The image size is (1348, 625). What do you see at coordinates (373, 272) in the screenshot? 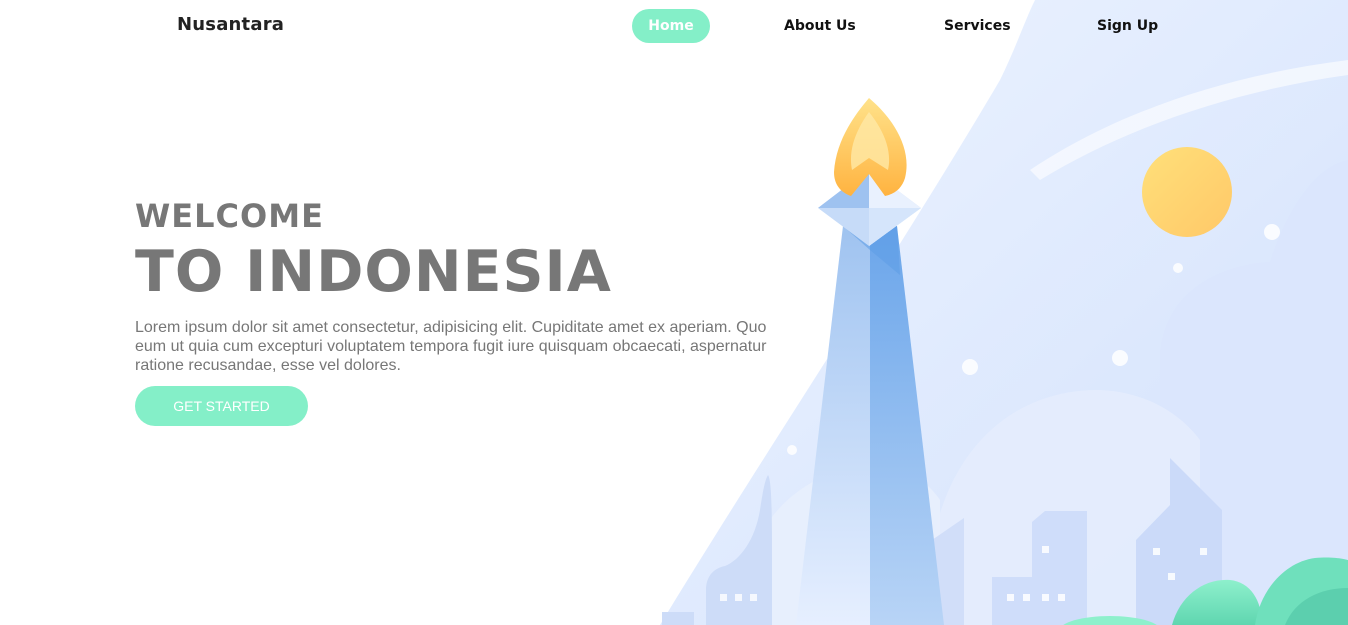
I see `hero-headline: TO INDONESIA` at bounding box center [373, 272].